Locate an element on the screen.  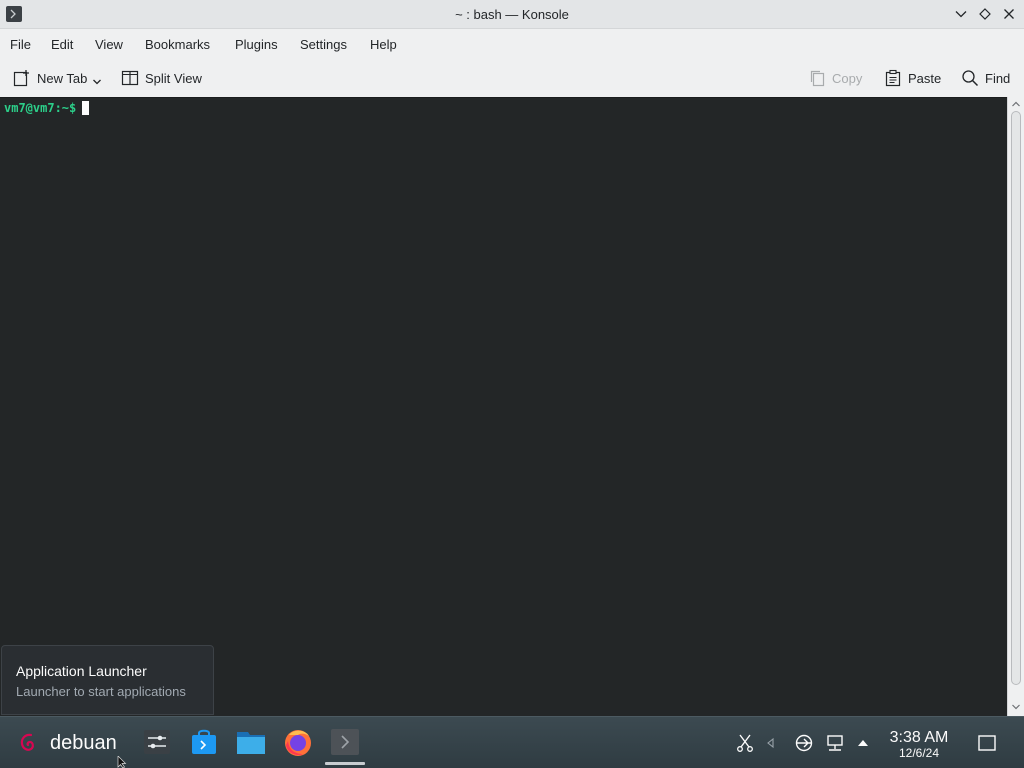
tooltip-subtitle: Launcher to start applications is located at coordinates (101, 691).